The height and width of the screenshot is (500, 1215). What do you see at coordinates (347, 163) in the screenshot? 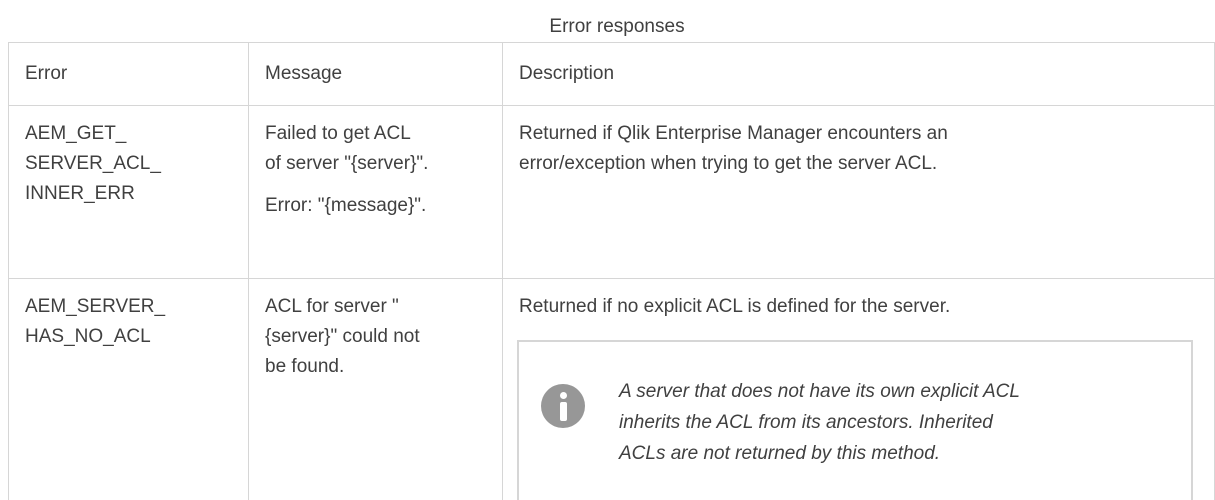
I see `message-line: of server "{server}".` at bounding box center [347, 163].